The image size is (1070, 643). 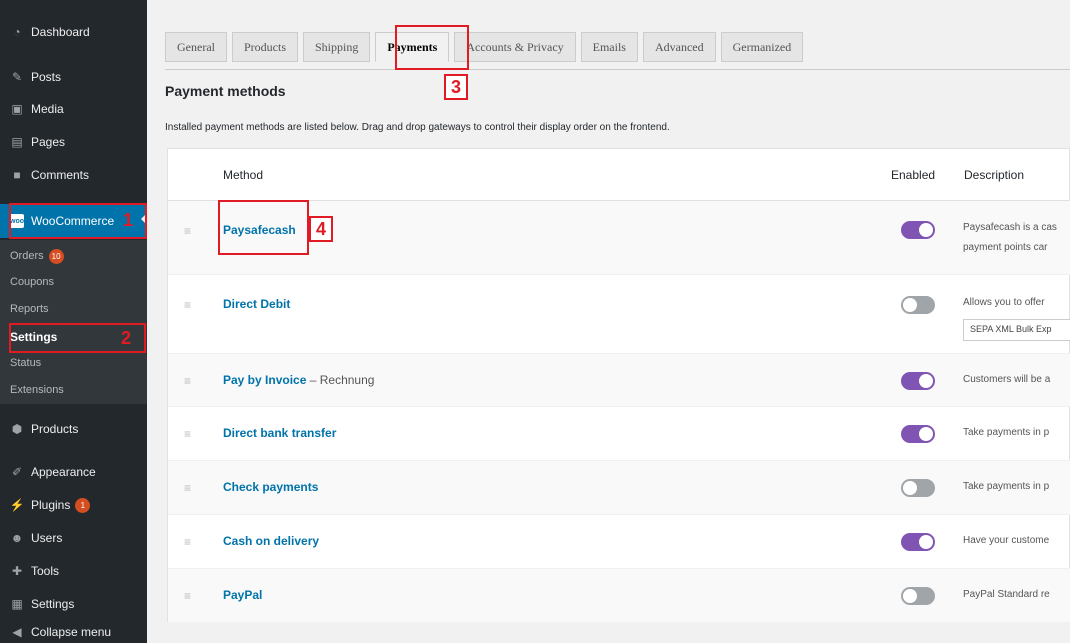 What do you see at coordinates (73, 175) in the screenshot?
I see `menu-comments: ■ Comments` at bounding box center [73, 175].